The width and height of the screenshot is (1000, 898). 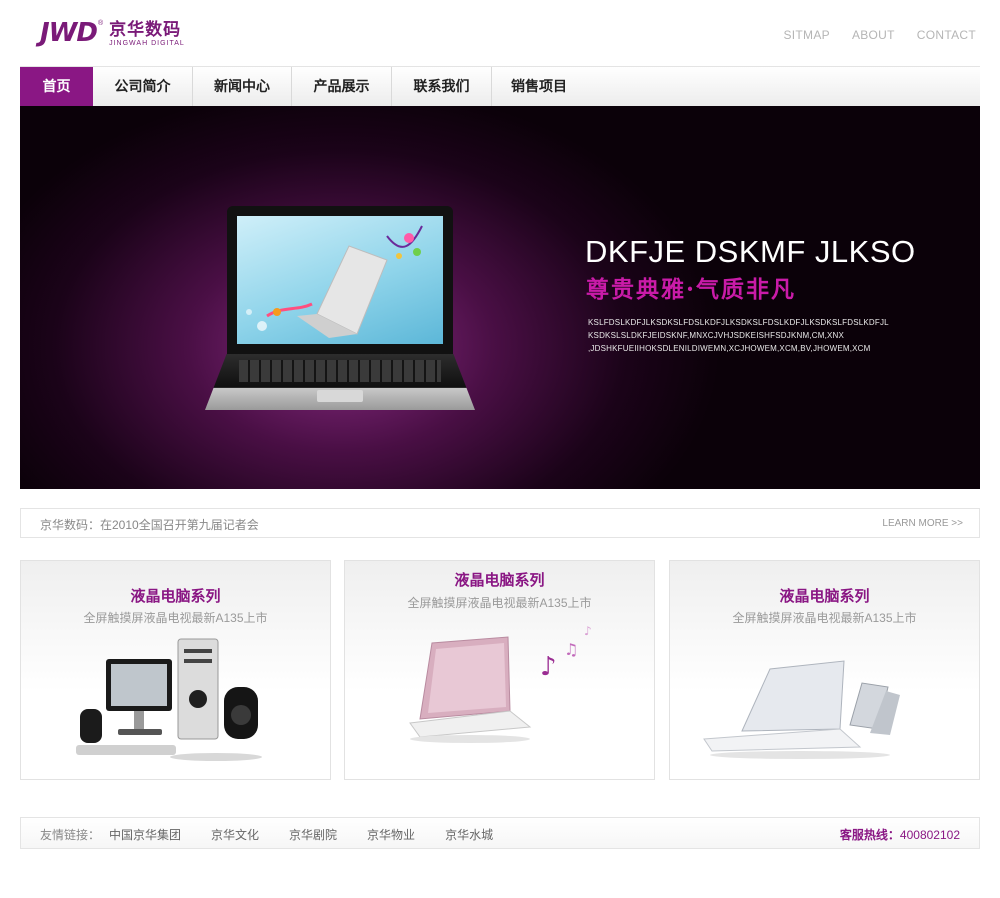 What do you see at coordinates (340, 371) in the screenshot?
I see `keyboard-keys` at bounding box center [340, 371].